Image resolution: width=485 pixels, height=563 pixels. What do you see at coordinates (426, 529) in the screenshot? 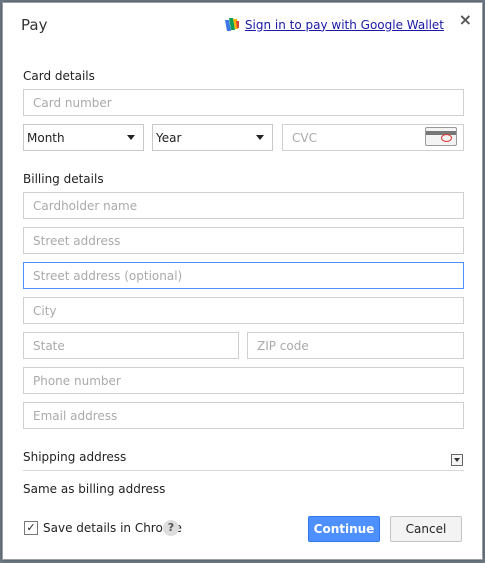
I see `cancel-button: Cancel` at bounding box center [426, 529].